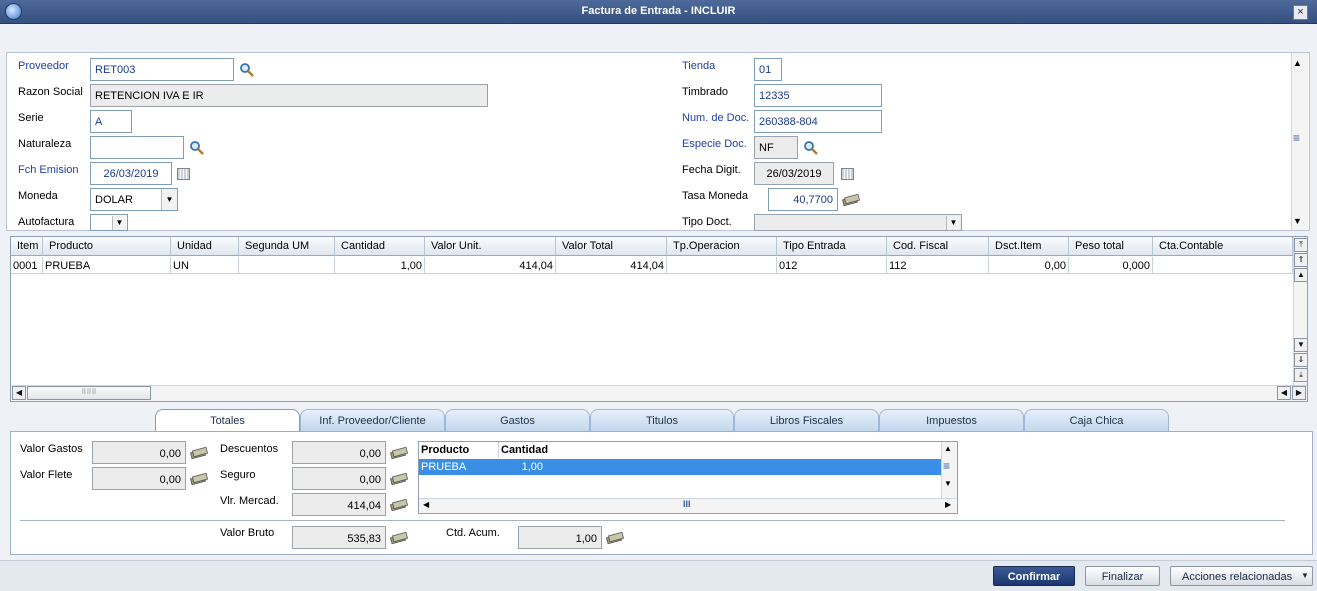  What do you see at coordinates (473, 533) in the screenshot?
I see `ctd-acum-label: Ctd. Acum.` at bounding box center [473, 533].